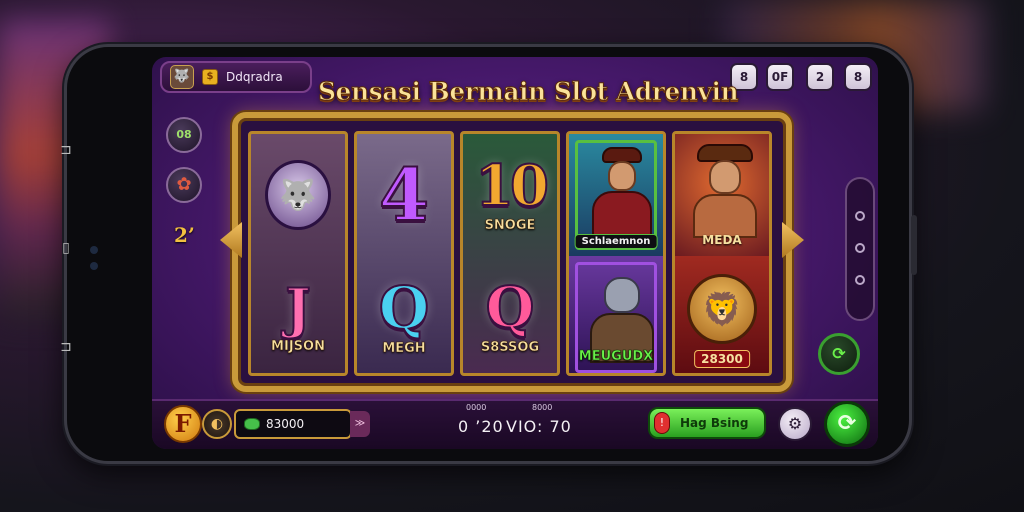 The height and width of the screenshot is (512, 1024). What do you see at coordinates (252, 424) in the screenshot?
I see `gem-icon` at bounding box center [252, 424].